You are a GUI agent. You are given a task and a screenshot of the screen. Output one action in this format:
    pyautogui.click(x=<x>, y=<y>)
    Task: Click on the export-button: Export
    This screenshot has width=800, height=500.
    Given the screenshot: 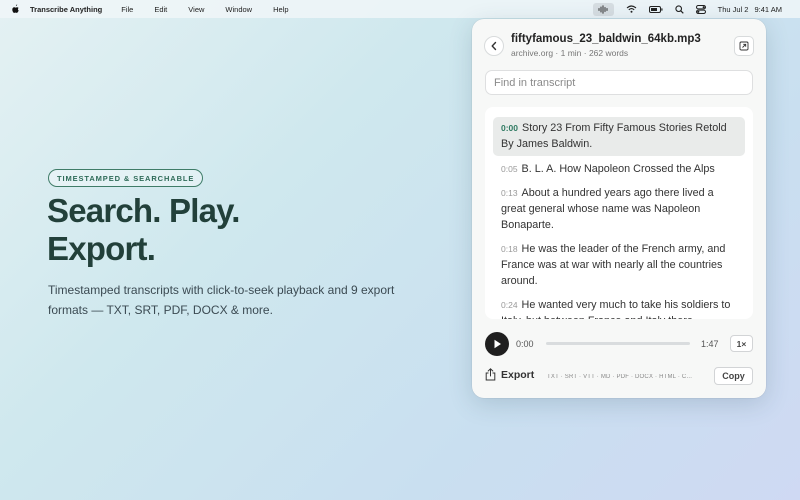 What is the action you would take?
    pyautogui.click(x=509, y=374)
    